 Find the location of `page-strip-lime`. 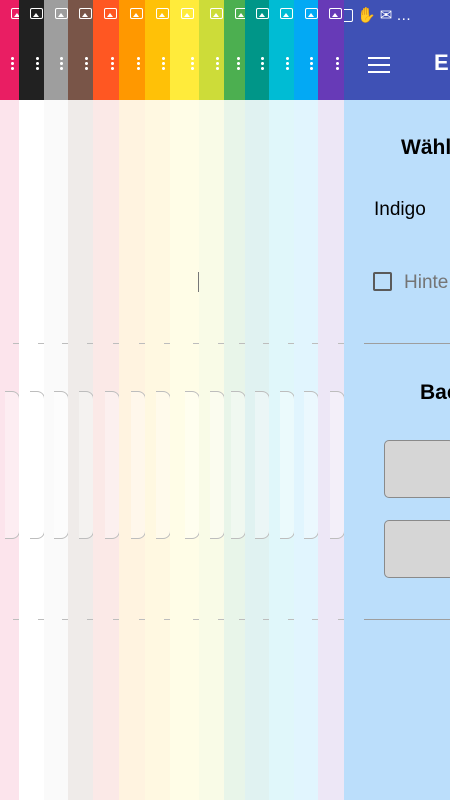

page-strip-lime is located at coordinates (211, 400).